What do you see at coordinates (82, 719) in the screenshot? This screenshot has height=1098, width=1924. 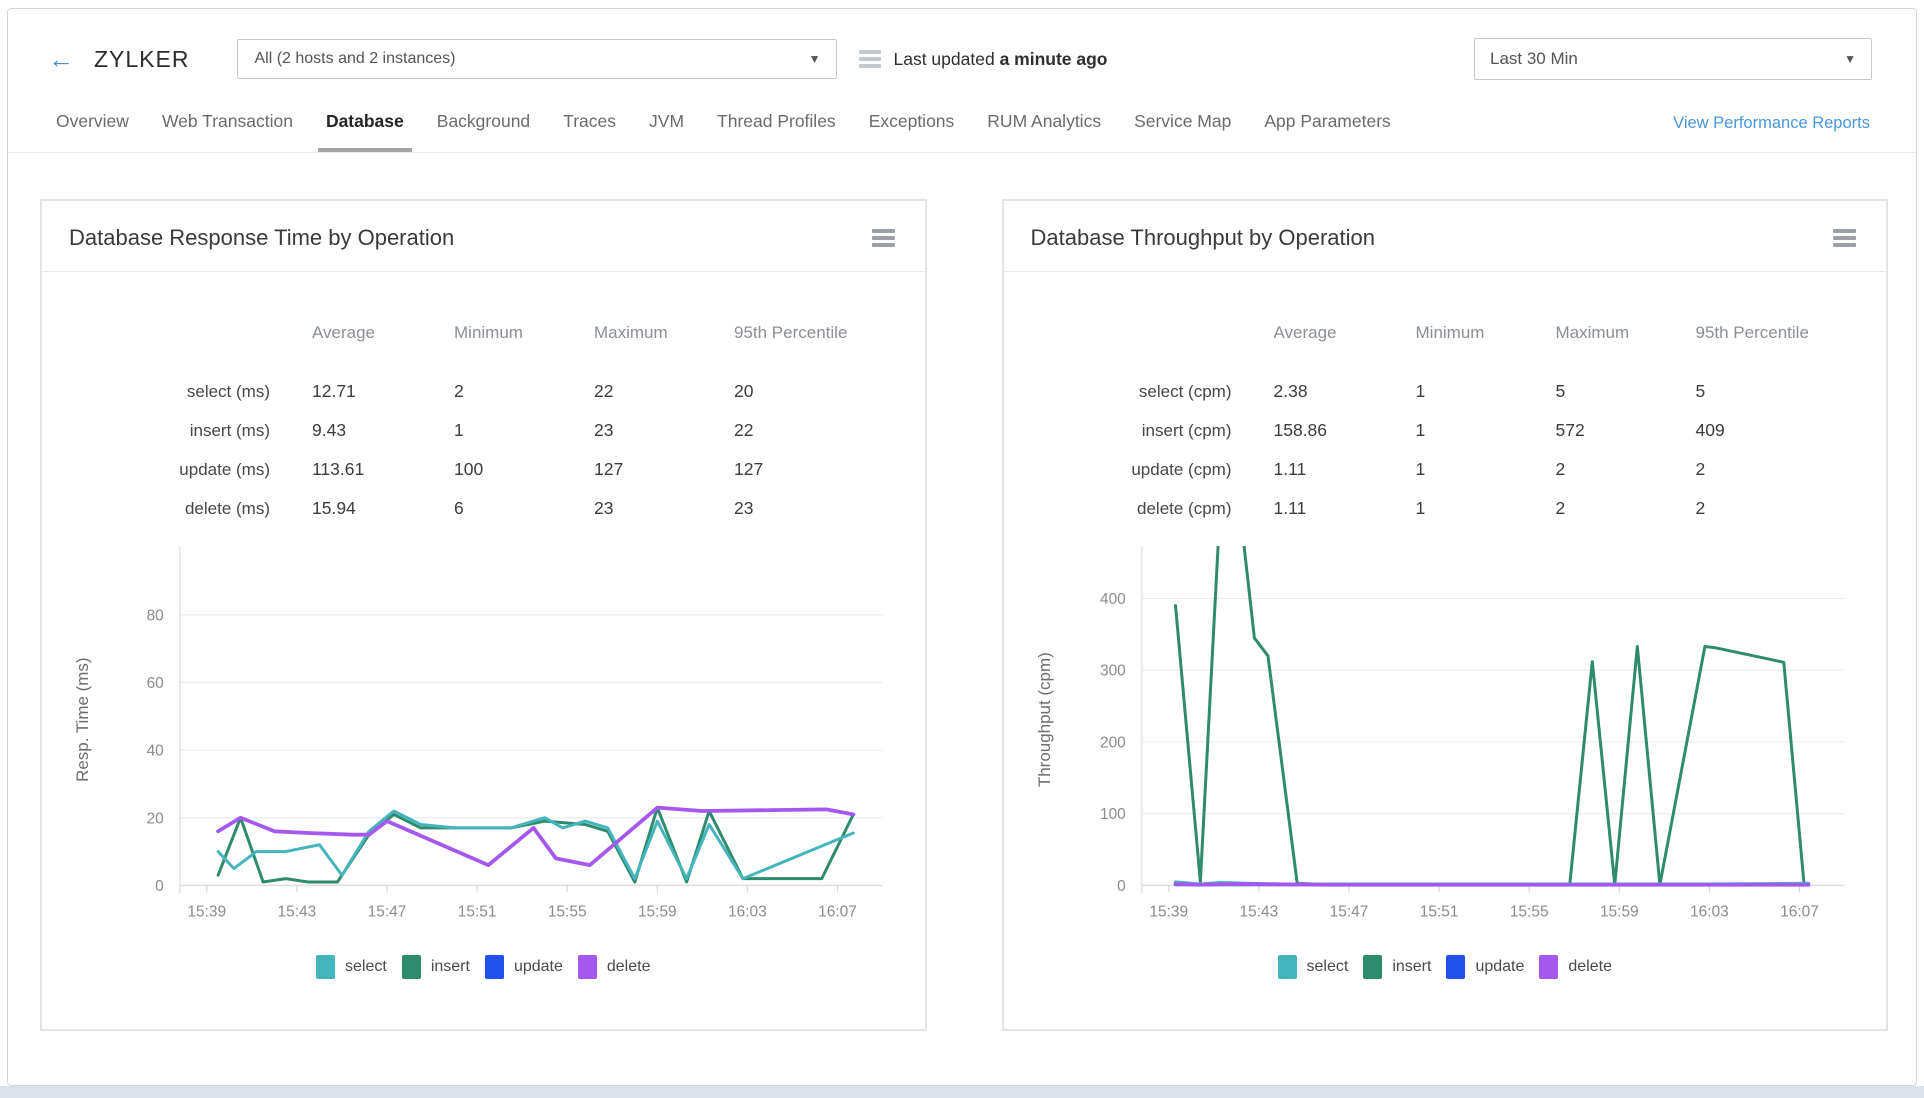 I see `svg-text: Resp. Time (ms)` at bounding box center [82, 719].